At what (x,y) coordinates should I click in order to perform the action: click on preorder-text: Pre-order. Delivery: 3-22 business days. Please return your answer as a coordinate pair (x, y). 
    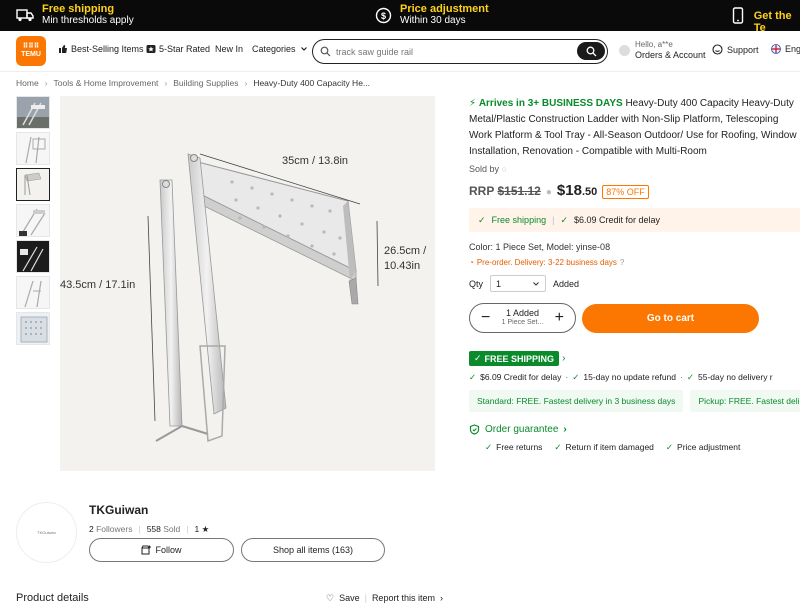
    Looking at the image, I should click on (546, 262).